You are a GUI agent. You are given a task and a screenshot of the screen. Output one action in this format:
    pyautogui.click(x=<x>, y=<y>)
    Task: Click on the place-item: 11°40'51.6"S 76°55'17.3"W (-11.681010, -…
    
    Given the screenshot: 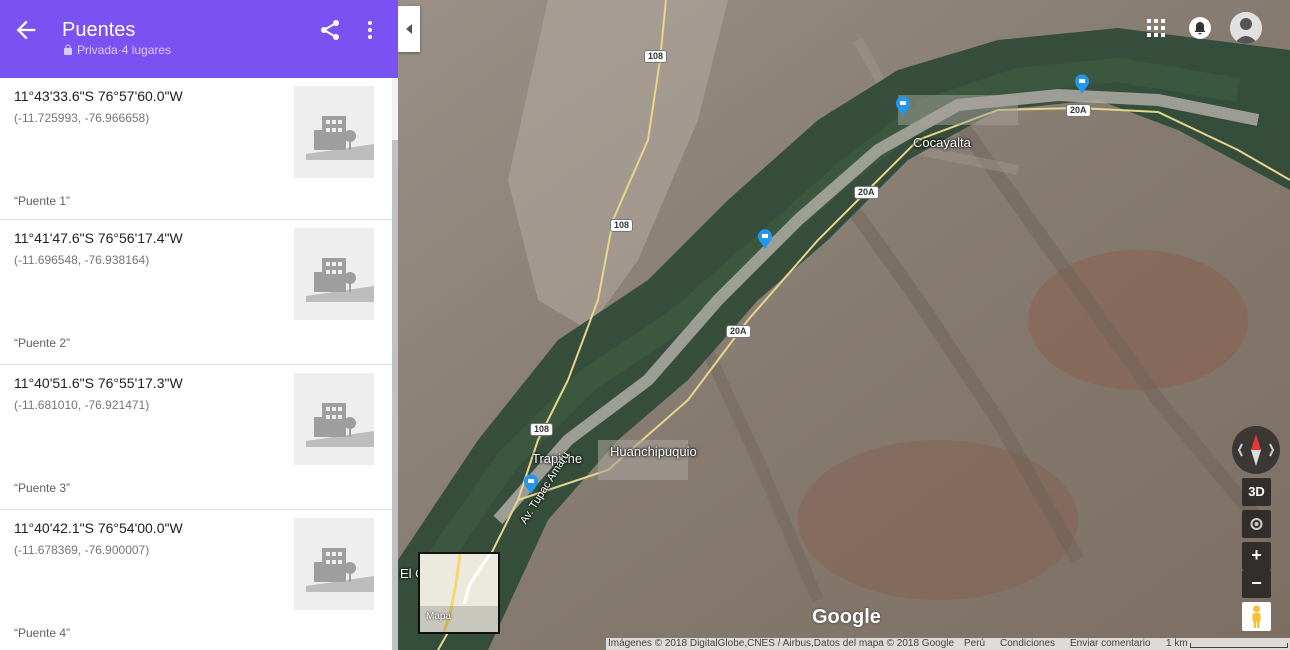 What is the action you would take?
    pyautogui.click(x=196, y=437)
    